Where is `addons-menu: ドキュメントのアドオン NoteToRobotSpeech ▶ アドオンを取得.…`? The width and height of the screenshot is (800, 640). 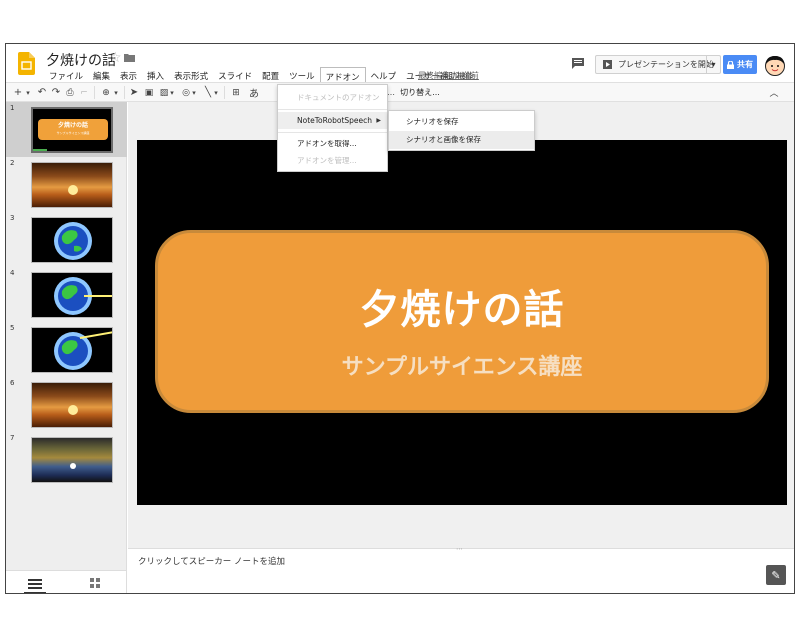
addons-menu: ドキュメントのアドオン NoteToRobotSpeech ▶ アドオンを取得.… is located at coordinates (332, 128).